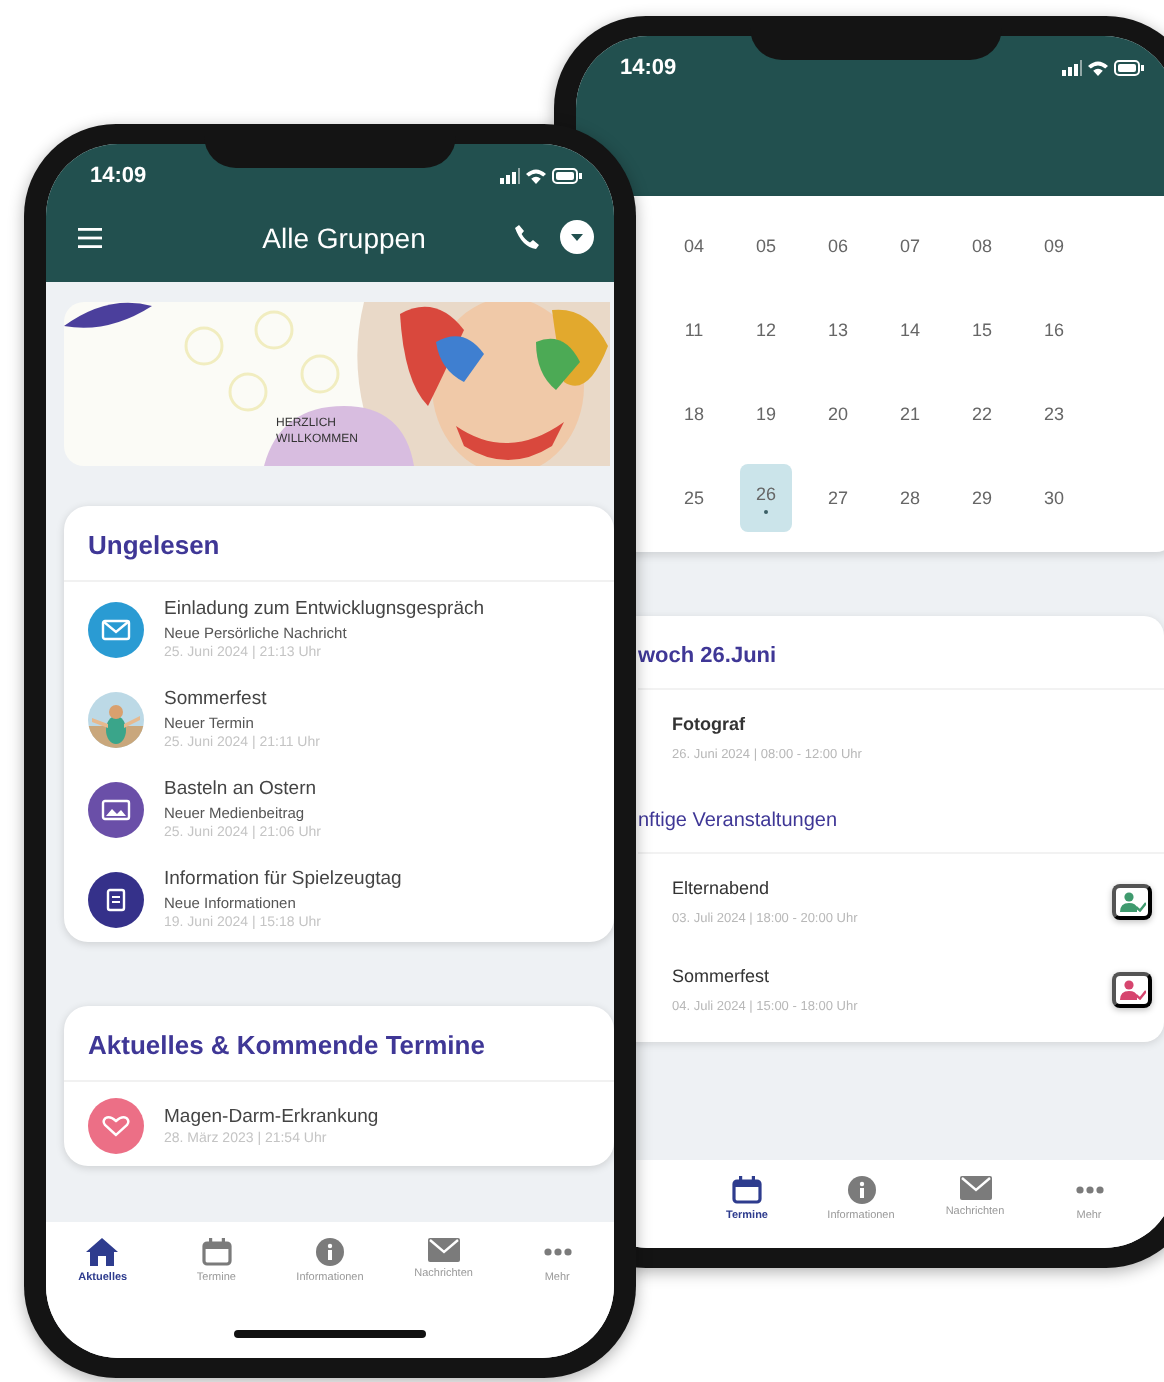  What do you see at coordinates (694, 414) in the screenshot?
I see `calendar-day: 18` at bounding box center [694, 414].